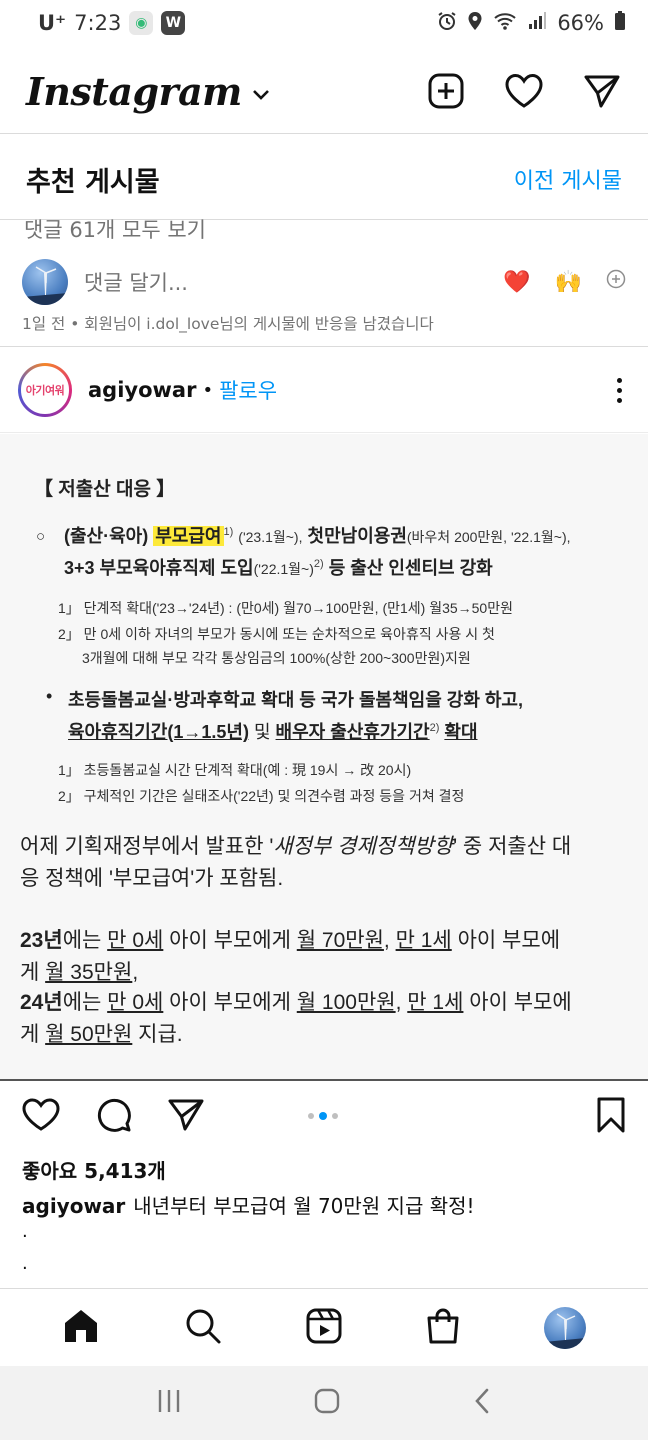 The image size is (648, 1440). I want to click on previous-posts-link: 이전 게시물, so click(568, 179).